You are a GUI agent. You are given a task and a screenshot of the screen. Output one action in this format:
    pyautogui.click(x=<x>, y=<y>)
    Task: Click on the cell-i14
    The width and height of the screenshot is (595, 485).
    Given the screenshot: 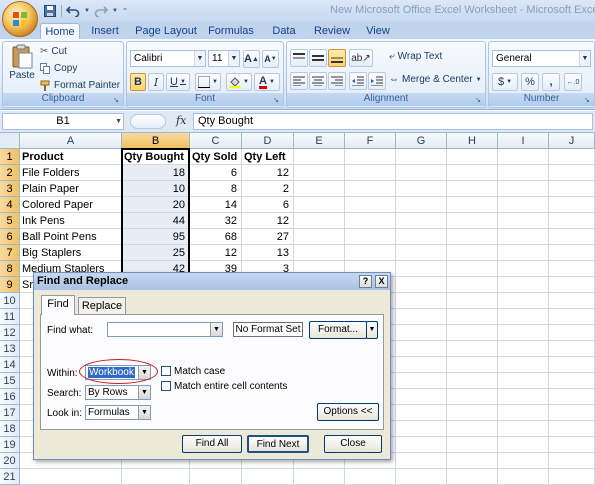 What is the action you would take?
    pyautogui.click(x=523, y=365)
    